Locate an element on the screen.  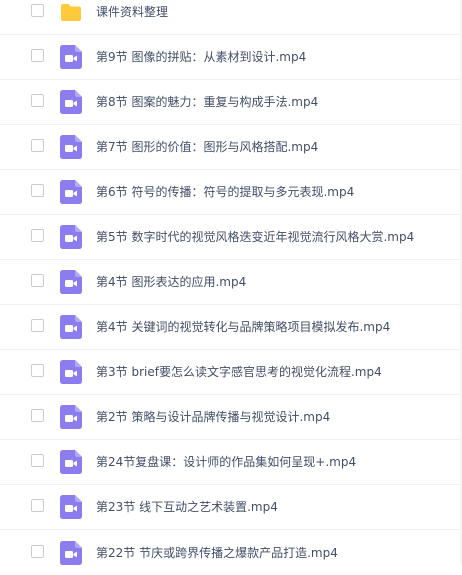
file-row: 第2节 策略与设计品牌传播与视觉设计.mp4 is located at coordinates (231, 417).